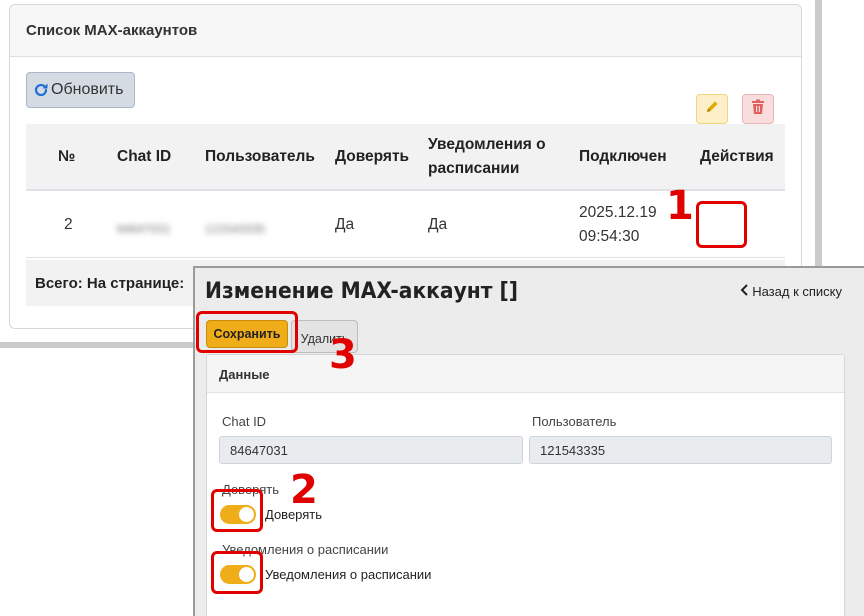  Describe the element at coordinates (609, 236) in the screenshot. I see `cell-connected-time: 09:54:30` at that location.